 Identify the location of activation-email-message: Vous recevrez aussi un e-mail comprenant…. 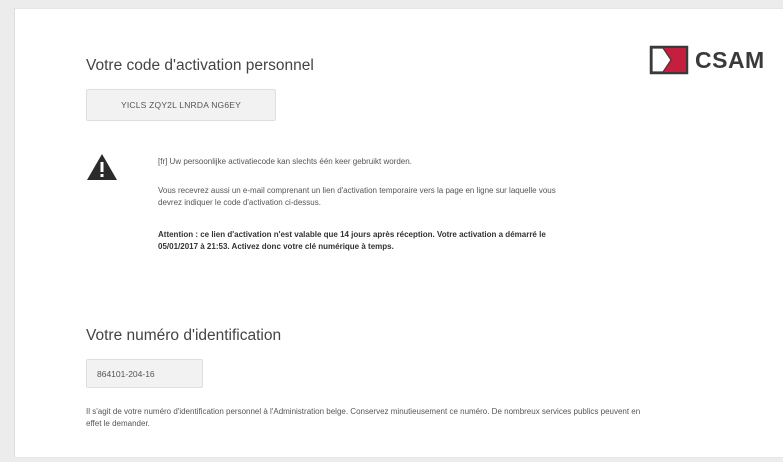
(357, 196).